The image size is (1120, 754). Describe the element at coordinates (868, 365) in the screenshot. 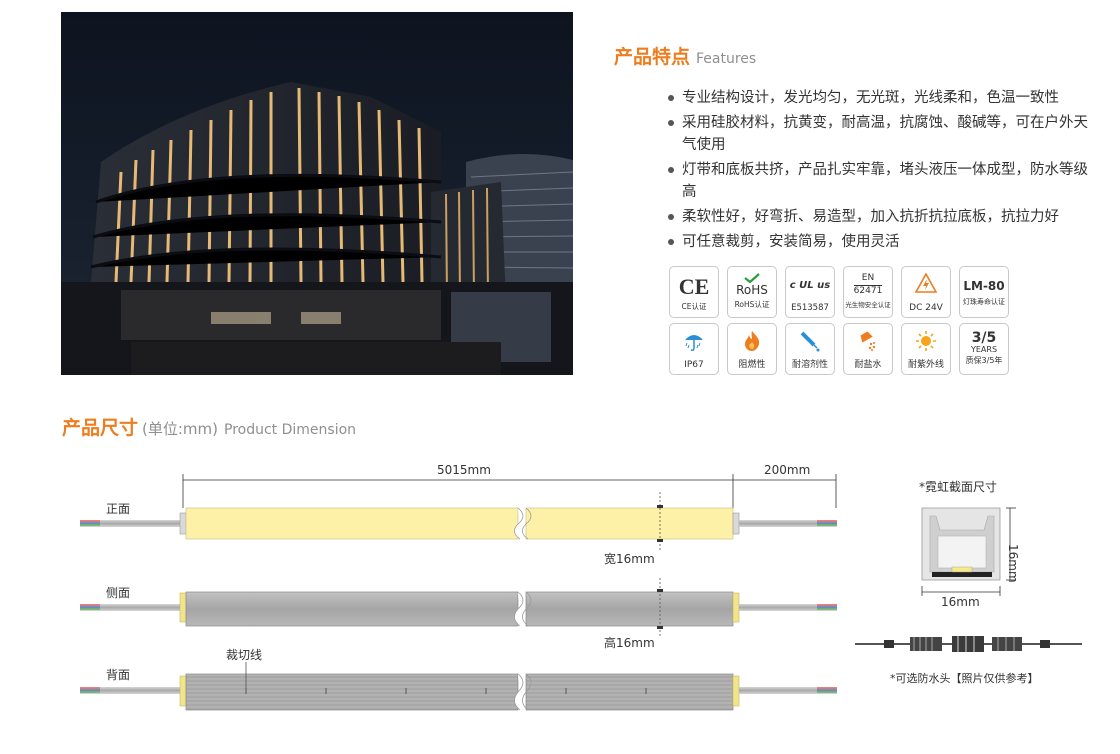

I see `saltwater-caption: 耐盐水` at that location.